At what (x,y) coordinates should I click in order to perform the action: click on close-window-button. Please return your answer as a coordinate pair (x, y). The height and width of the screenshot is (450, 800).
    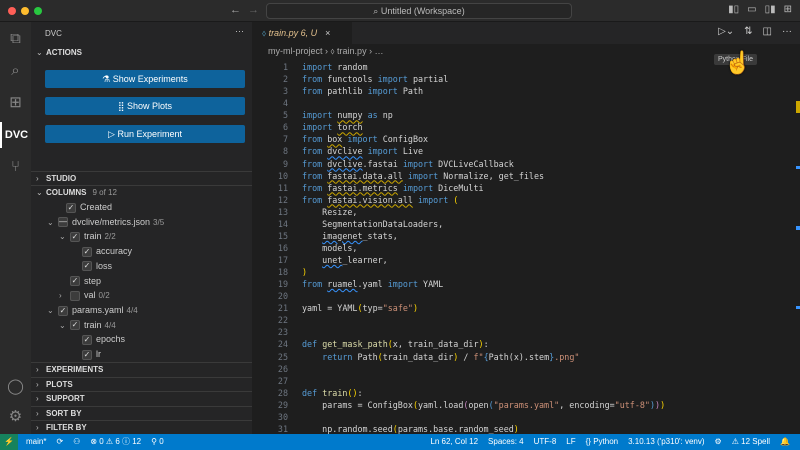
    Looking at the image, I should click on (12, 11).